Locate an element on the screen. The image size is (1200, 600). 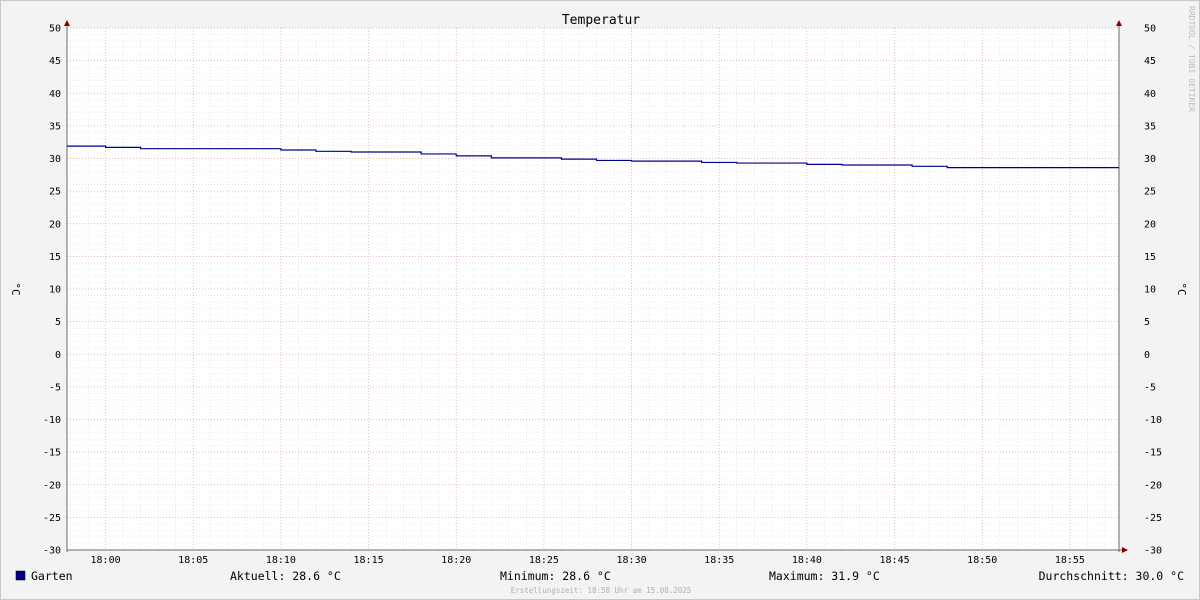
chart-title: Temperatur is located at coordinates (601, 20).